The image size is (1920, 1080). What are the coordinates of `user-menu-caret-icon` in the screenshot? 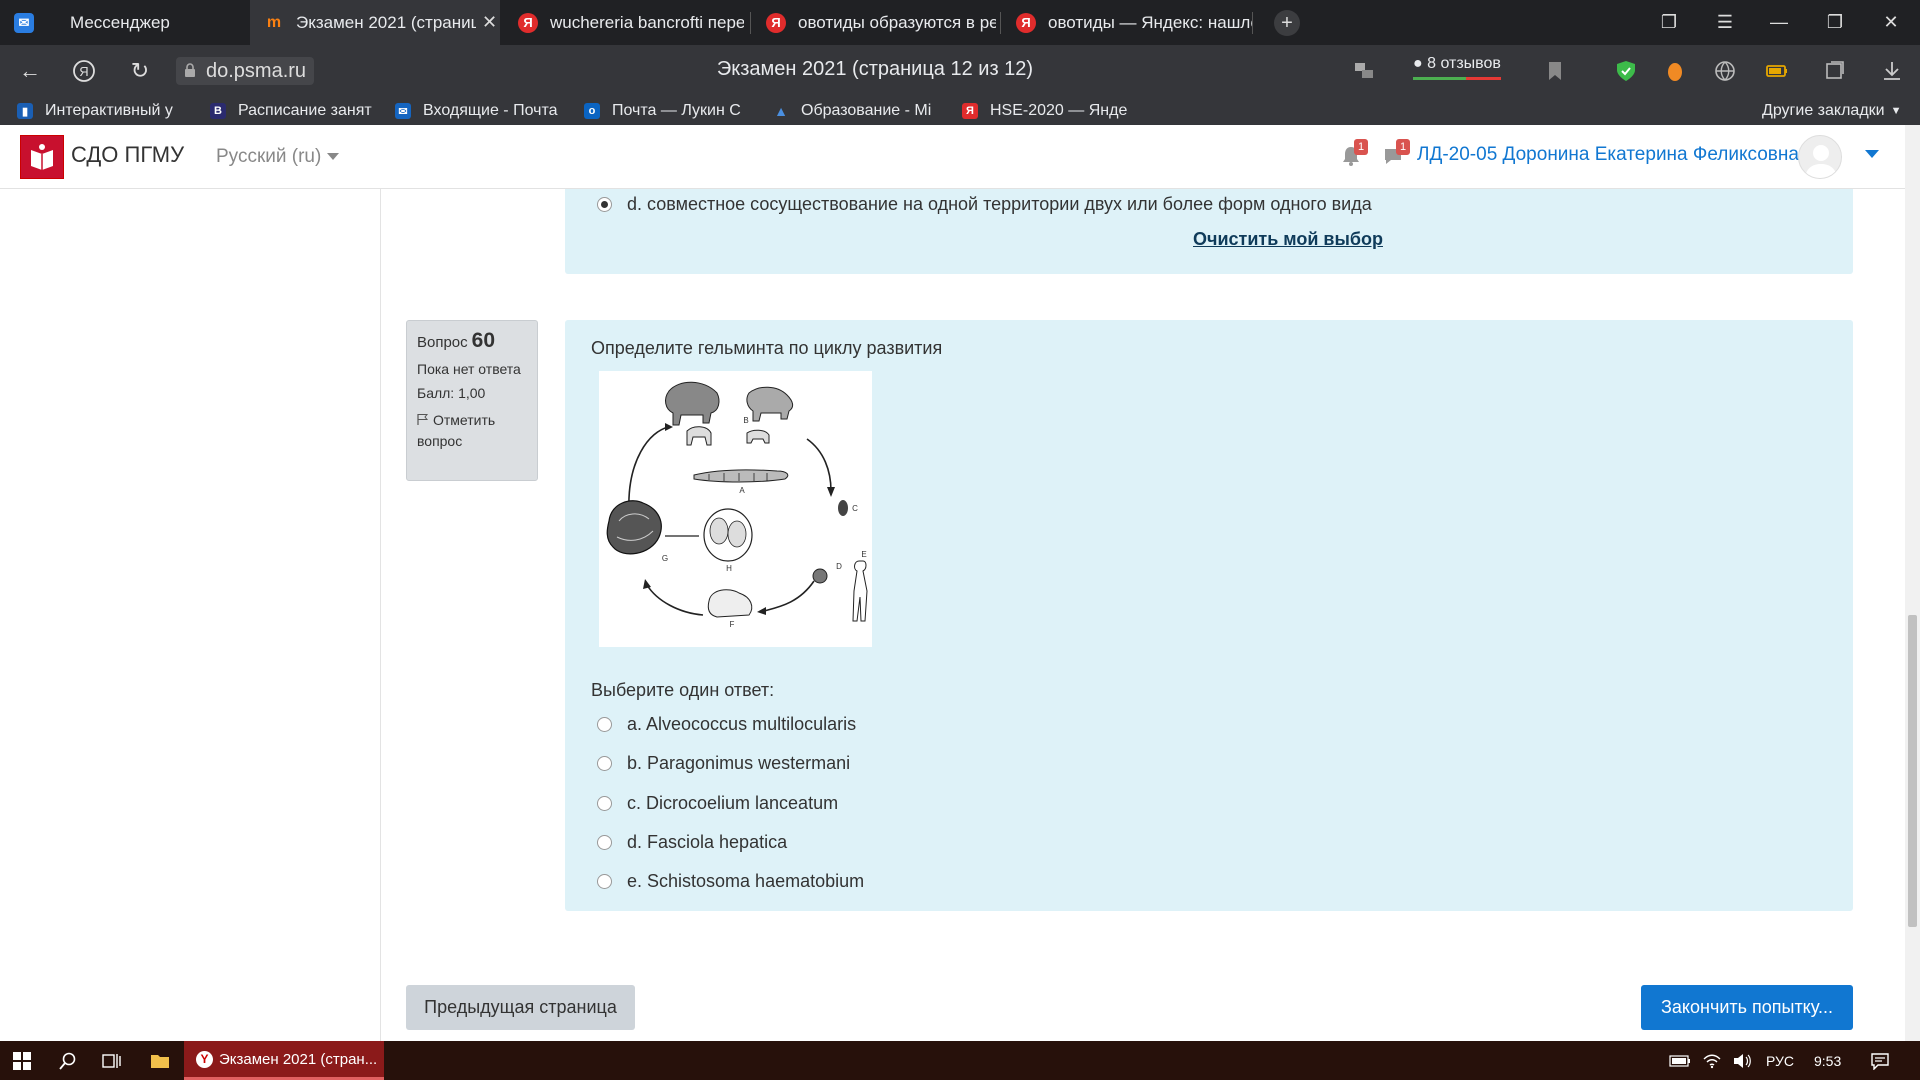 It's located at (1872, 154).